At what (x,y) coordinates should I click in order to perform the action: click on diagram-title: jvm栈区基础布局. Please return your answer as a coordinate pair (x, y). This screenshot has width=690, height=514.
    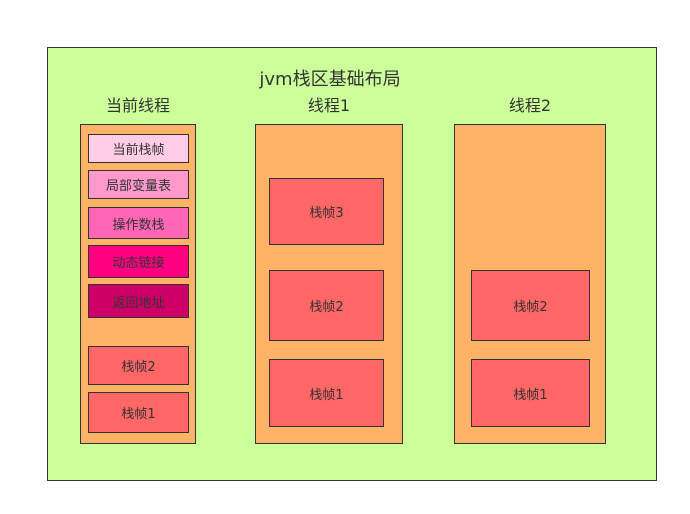
    Looking at the image, I should click on (330, 79).